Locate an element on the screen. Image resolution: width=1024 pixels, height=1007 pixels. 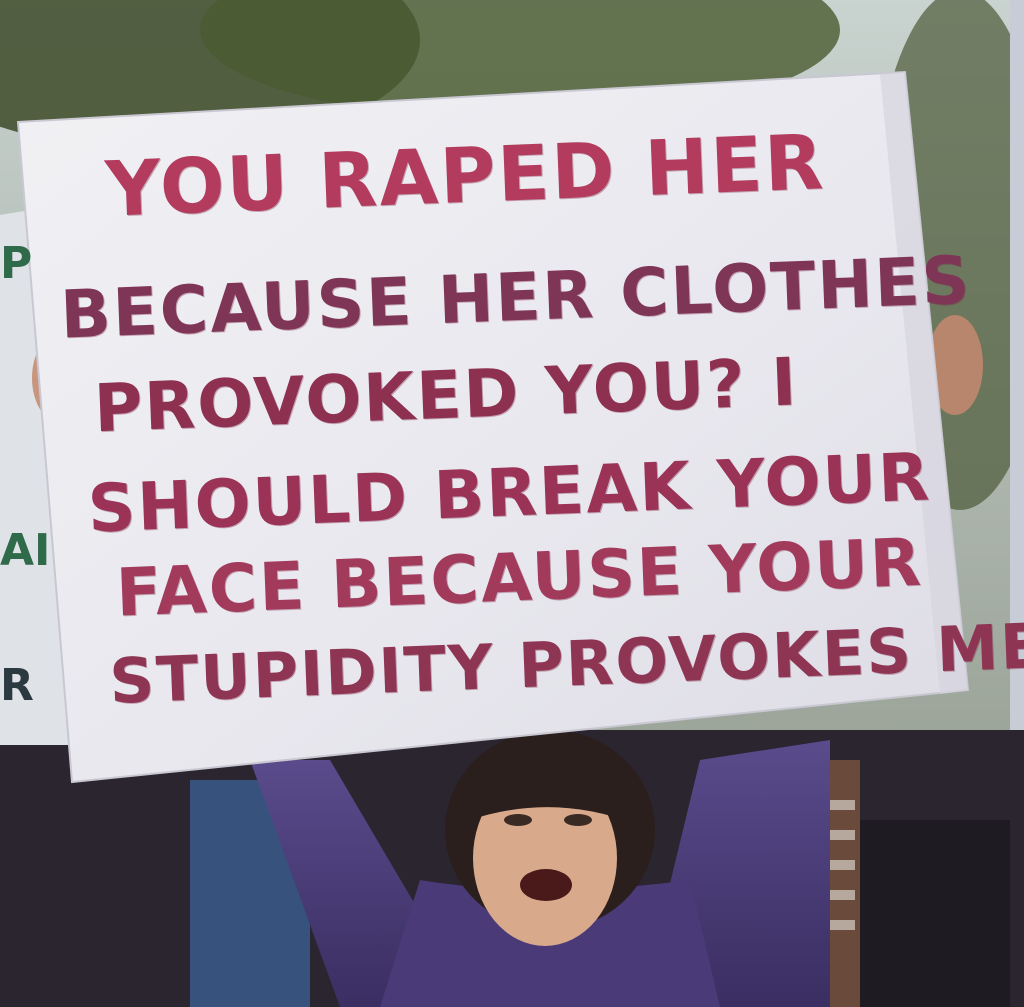
sign-line: YOU RAPED HER is located at coordinates (465, 175).